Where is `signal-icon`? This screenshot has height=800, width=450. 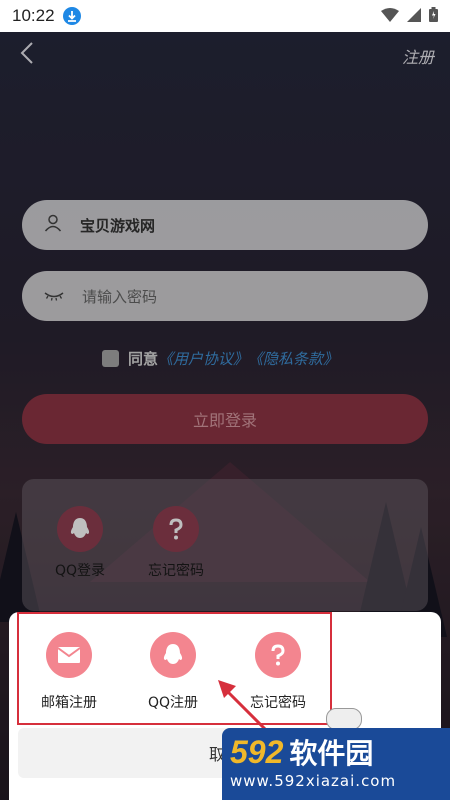 signal-icon is located at coordinates (414, 16).